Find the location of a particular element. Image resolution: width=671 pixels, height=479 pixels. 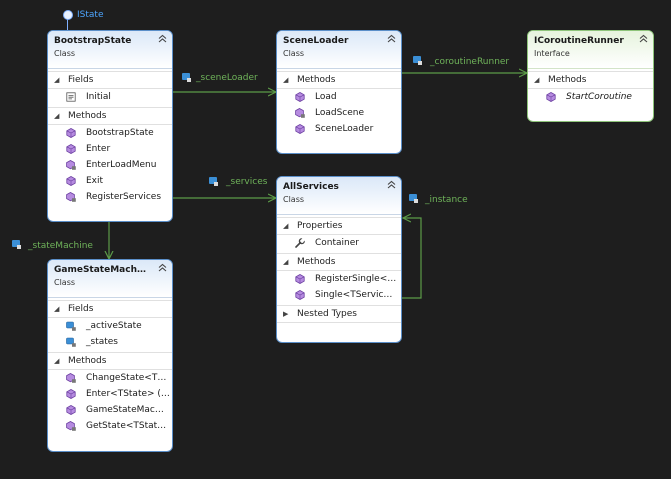

link-label-services: _services is located at coordinates (247, 182).